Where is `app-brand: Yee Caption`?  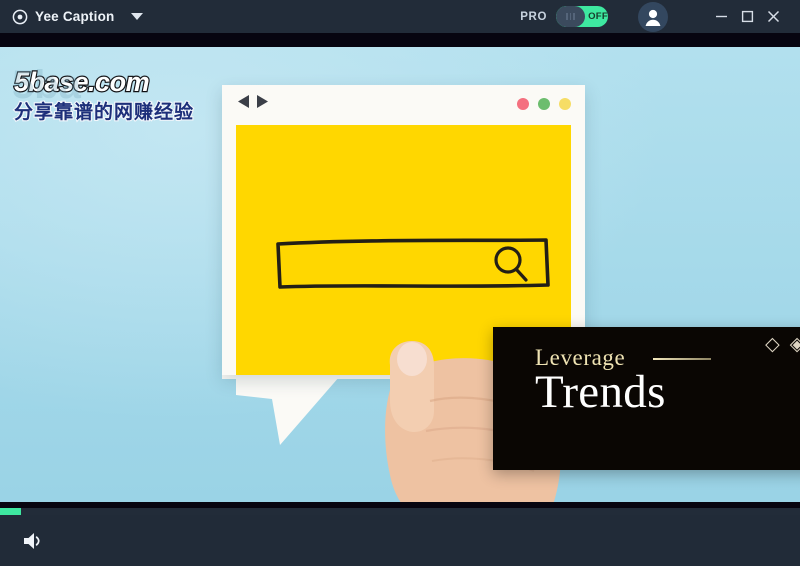 app-brand: Yee Caption is located at coordinates (63, 17).